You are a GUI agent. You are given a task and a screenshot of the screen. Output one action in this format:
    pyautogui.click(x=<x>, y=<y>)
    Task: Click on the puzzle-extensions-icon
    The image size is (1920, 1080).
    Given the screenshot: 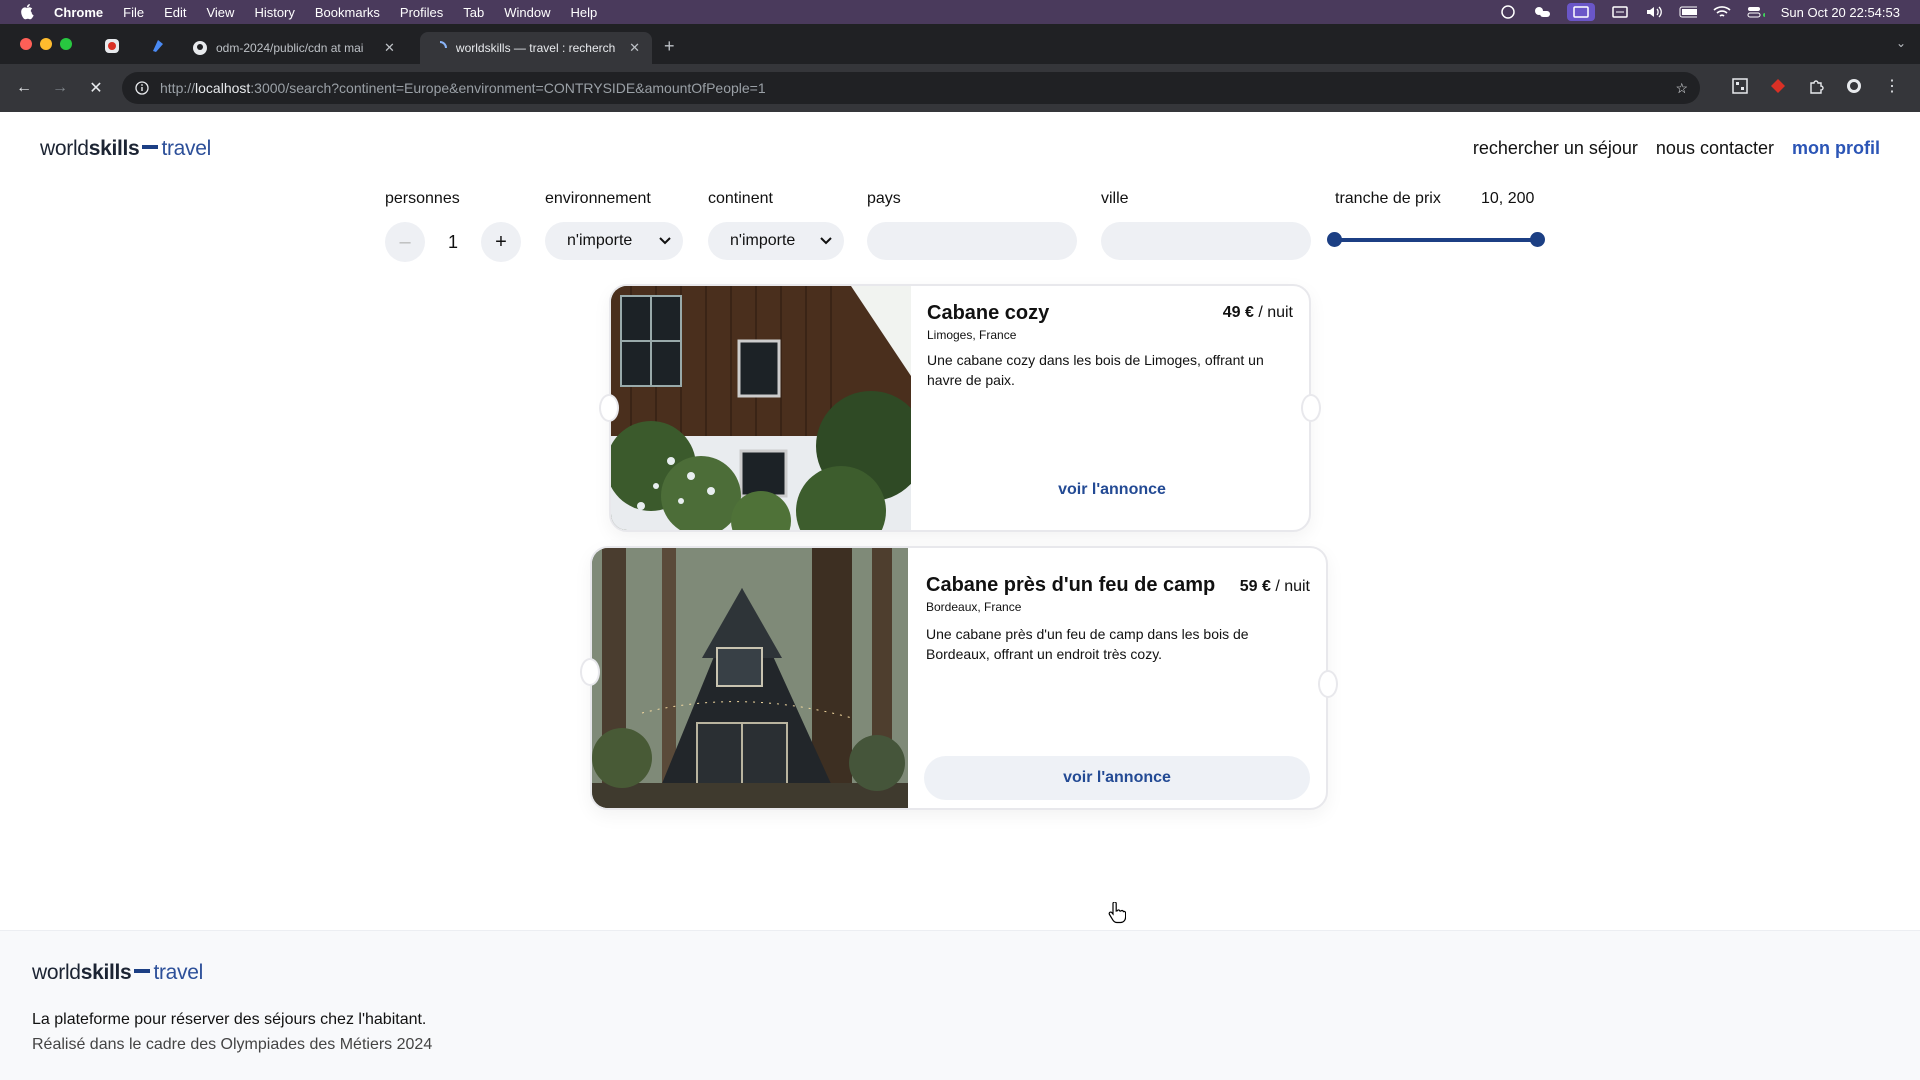 What is the action you would take?
    pyautogui.click(x=1816, y=86)
    